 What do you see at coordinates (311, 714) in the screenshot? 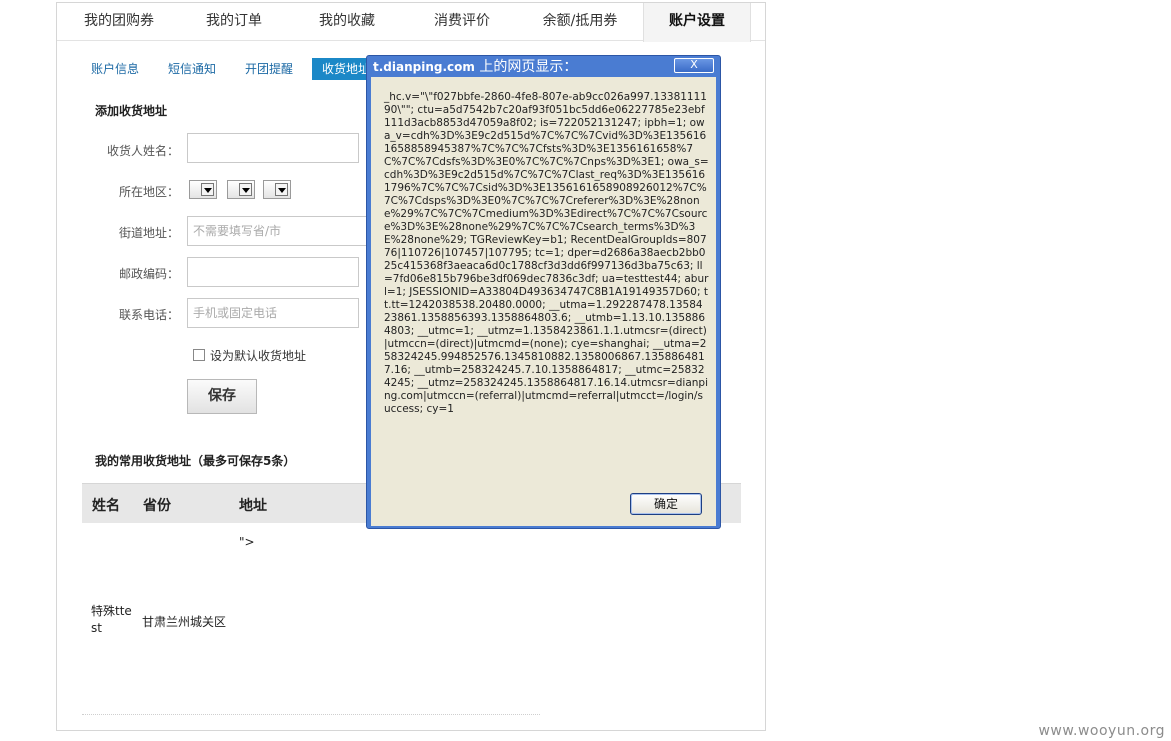
I see `divider` at bounding box center [311, 714].